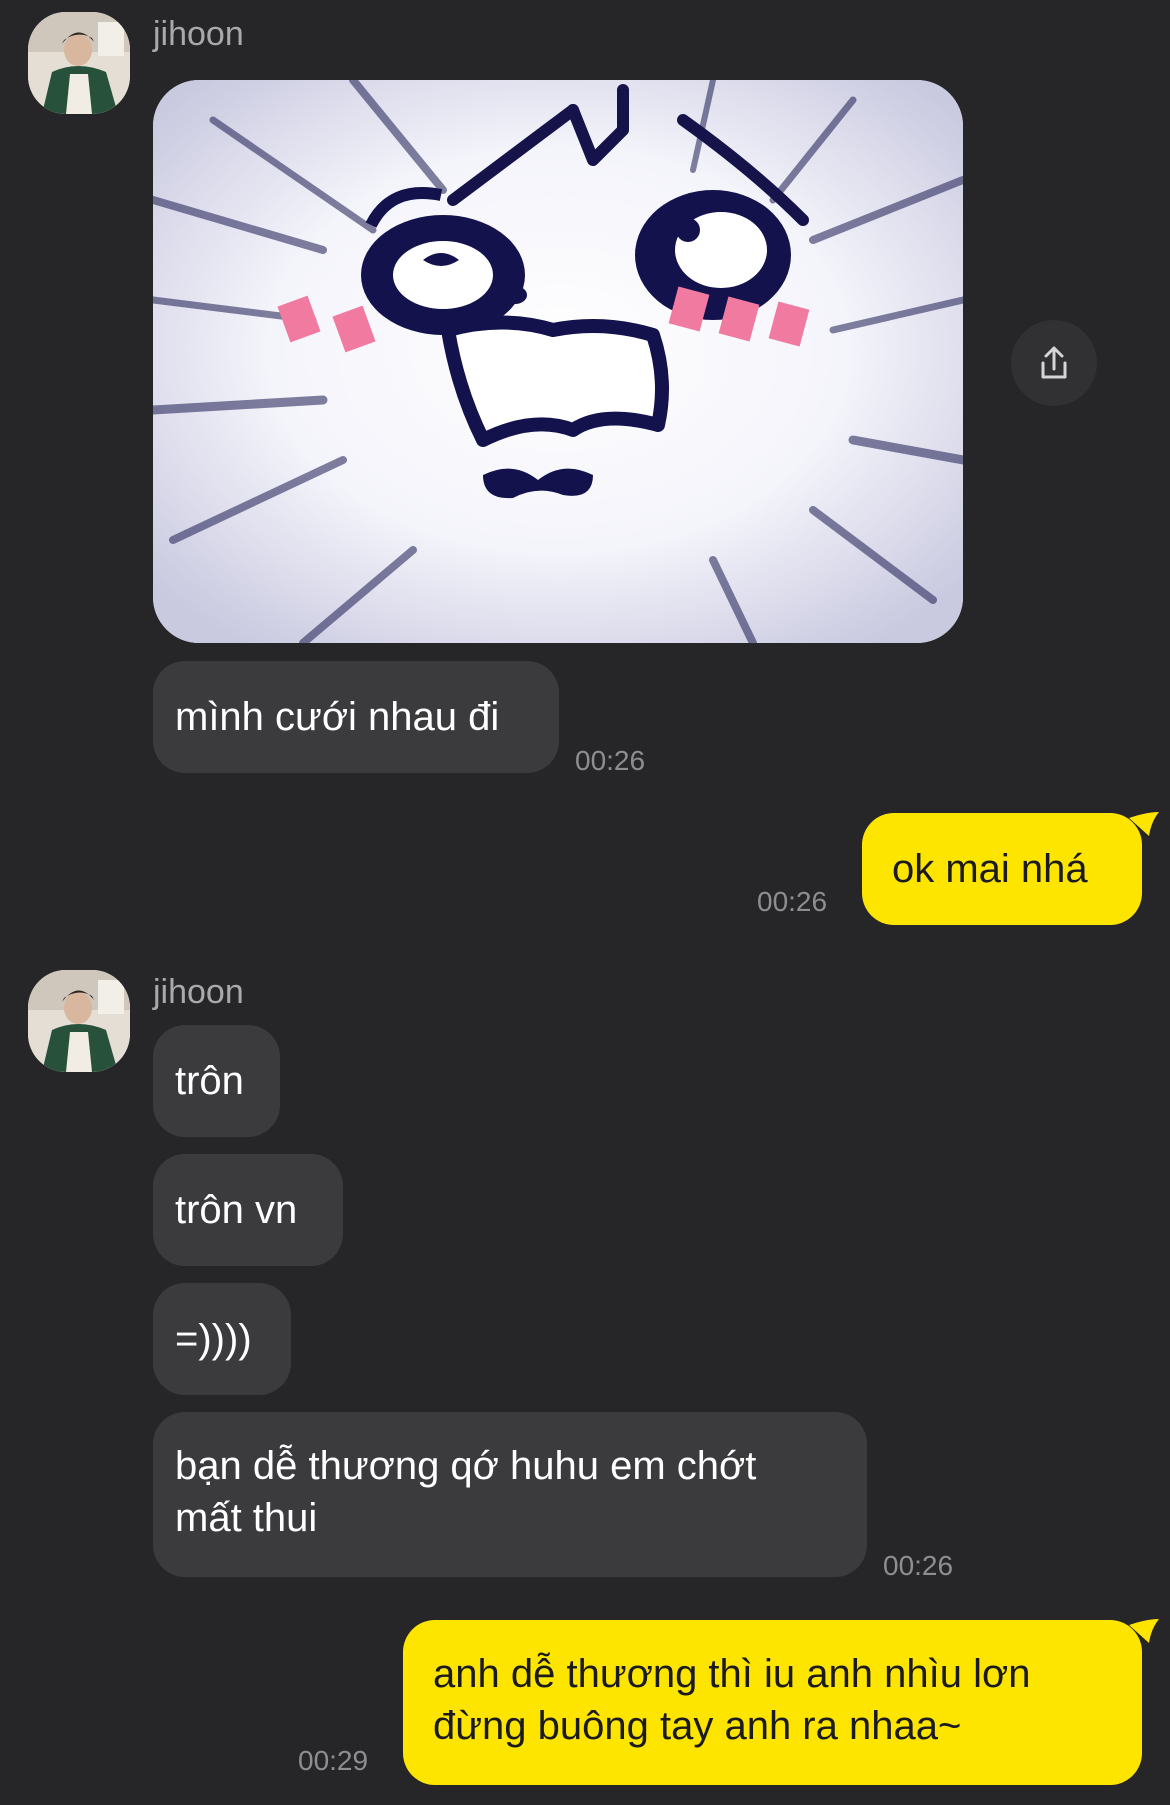  I want to click on message-text: trôn, so click(209, 1081).